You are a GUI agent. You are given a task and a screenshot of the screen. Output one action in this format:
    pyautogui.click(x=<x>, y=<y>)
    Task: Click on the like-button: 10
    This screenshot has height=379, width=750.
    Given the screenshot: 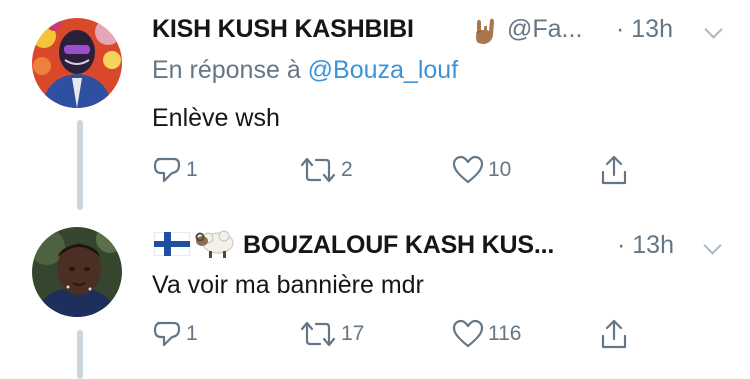 What is the action you would take?
    pyautogui.click(x=481, y=170)
    